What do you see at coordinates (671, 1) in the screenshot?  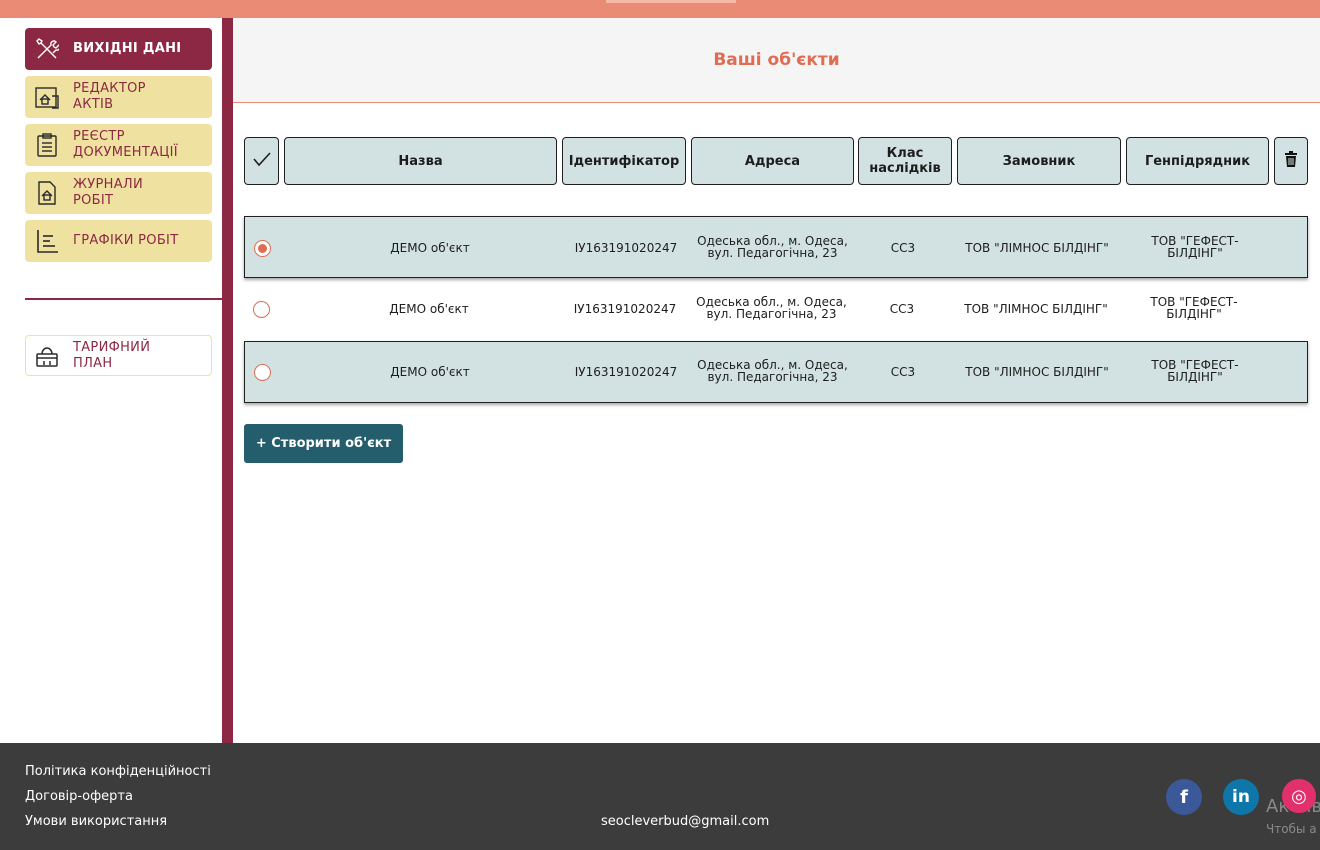 I see `top-bar-tab` at bounding box center [671, 1].